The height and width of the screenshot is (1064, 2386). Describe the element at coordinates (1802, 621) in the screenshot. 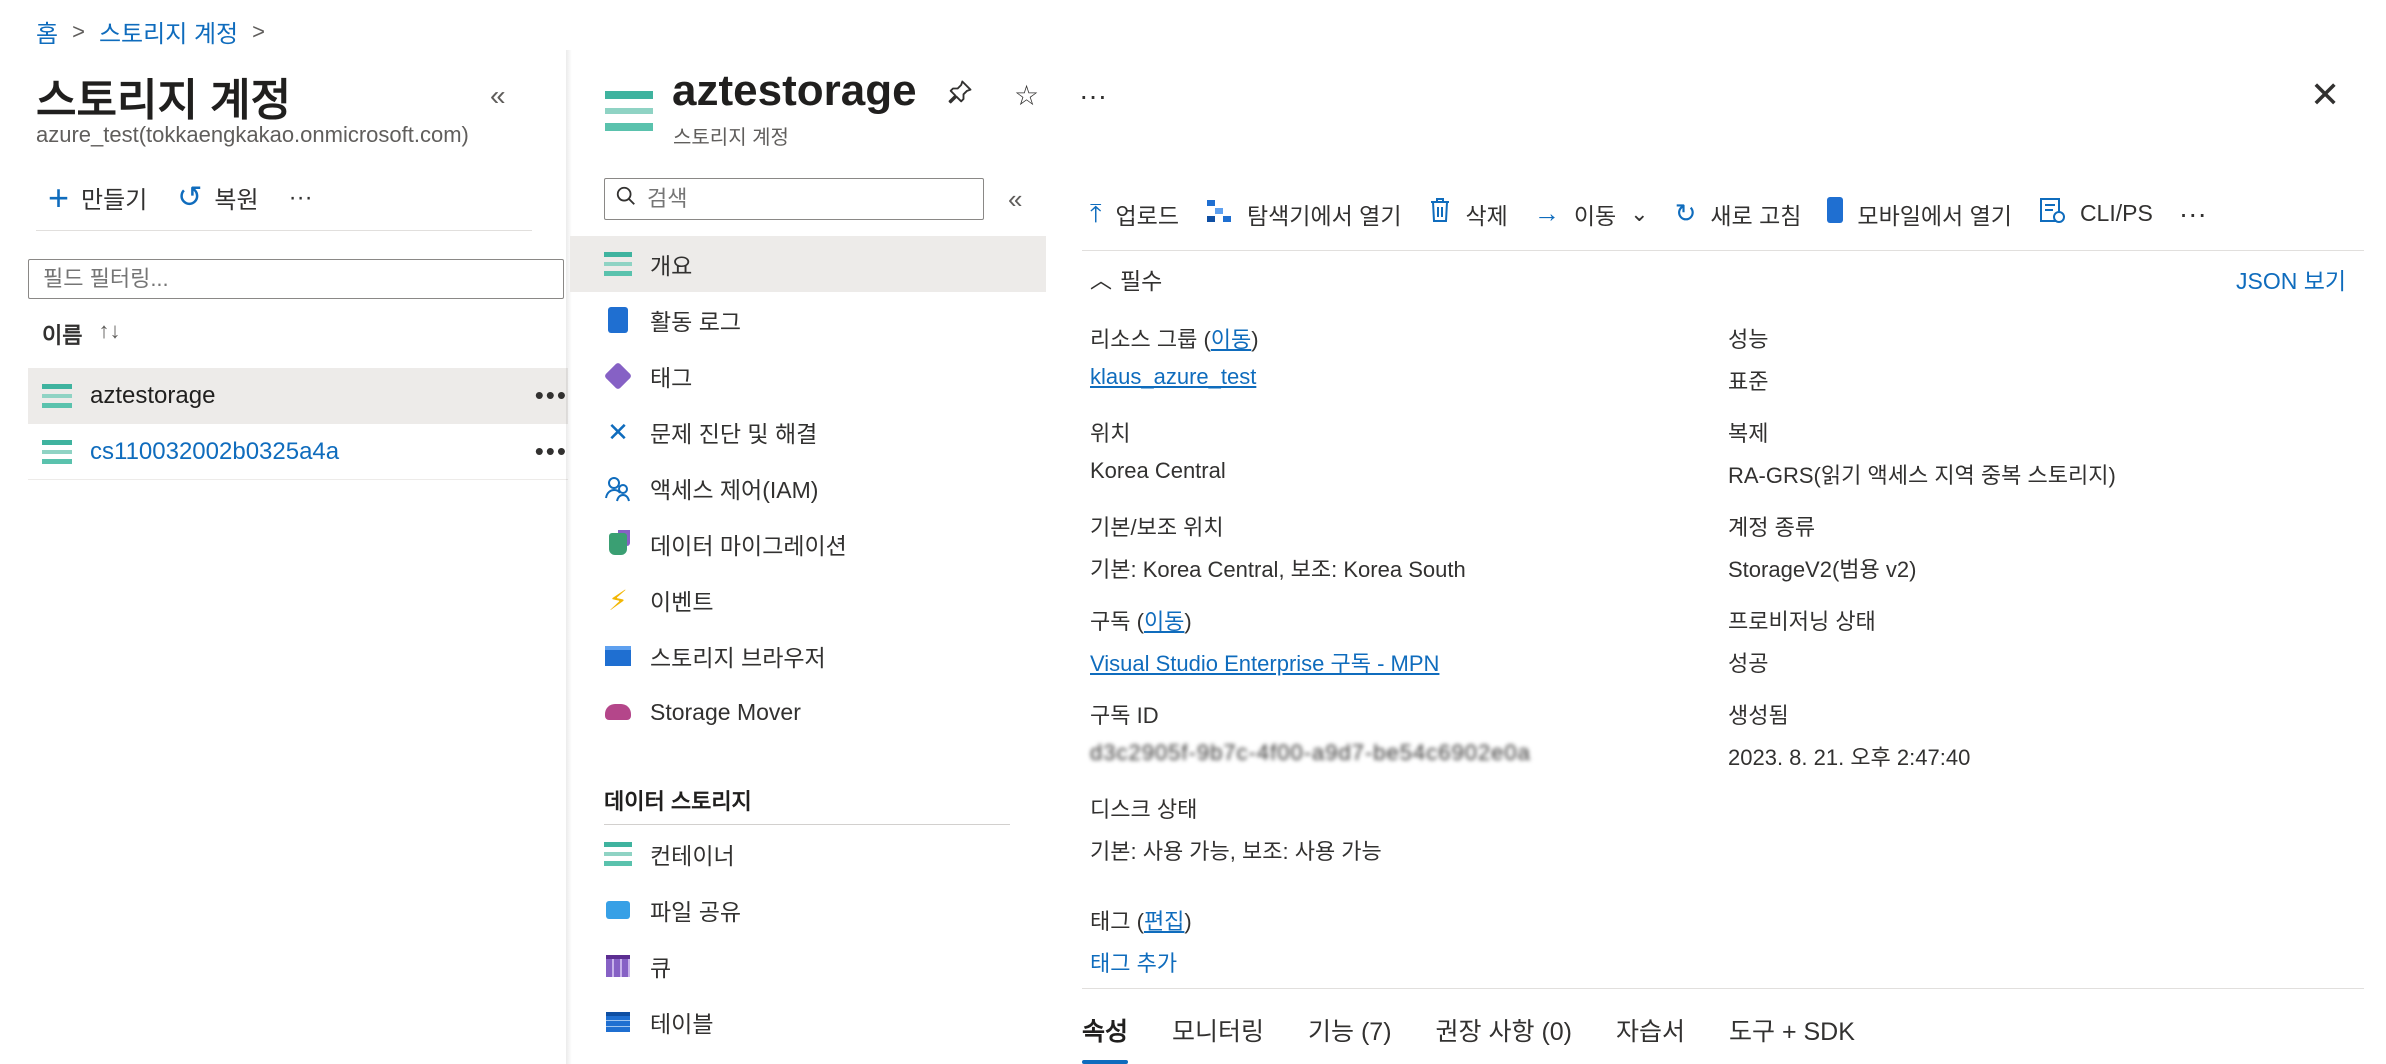

I see `provisioning-state-label: 프로비저닝 상태` at that location.